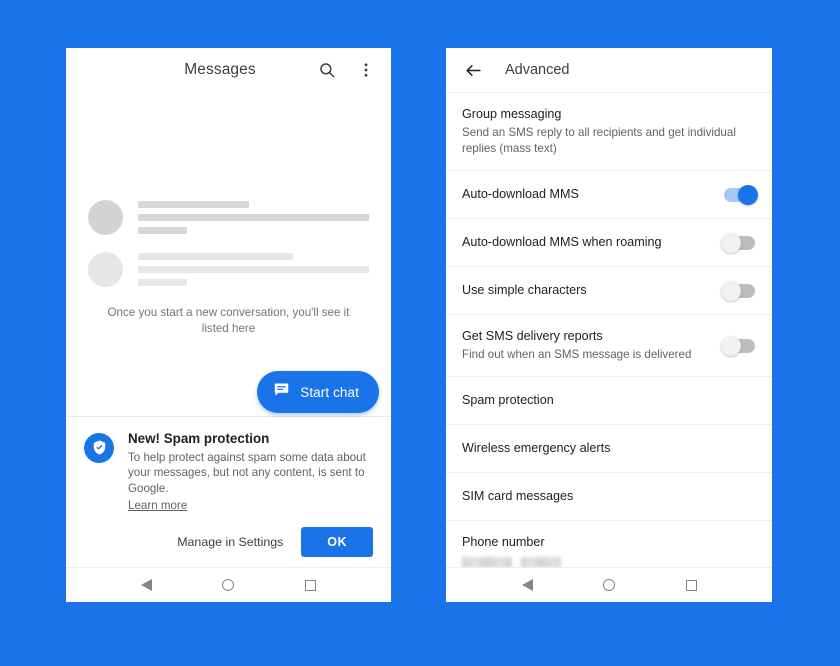 The image size is (840, 666). Describe the element at coordinates (592, 290) in the screenshot. I see `setting-text: Use simple characters` at that location.